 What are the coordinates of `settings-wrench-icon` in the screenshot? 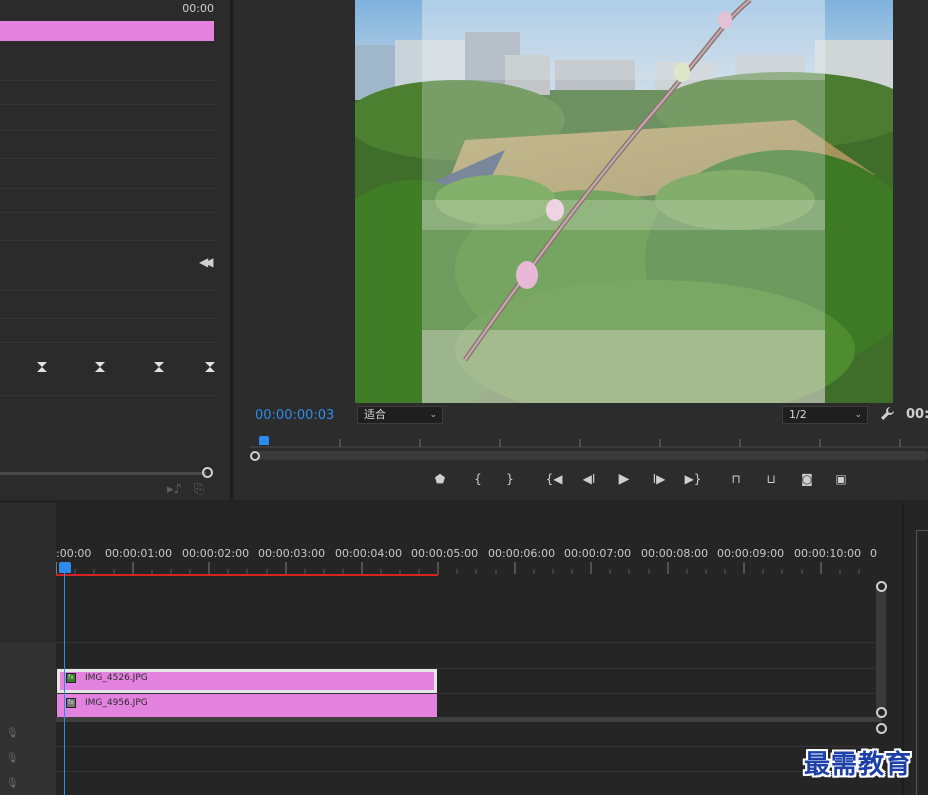 It's located at (887, 413).